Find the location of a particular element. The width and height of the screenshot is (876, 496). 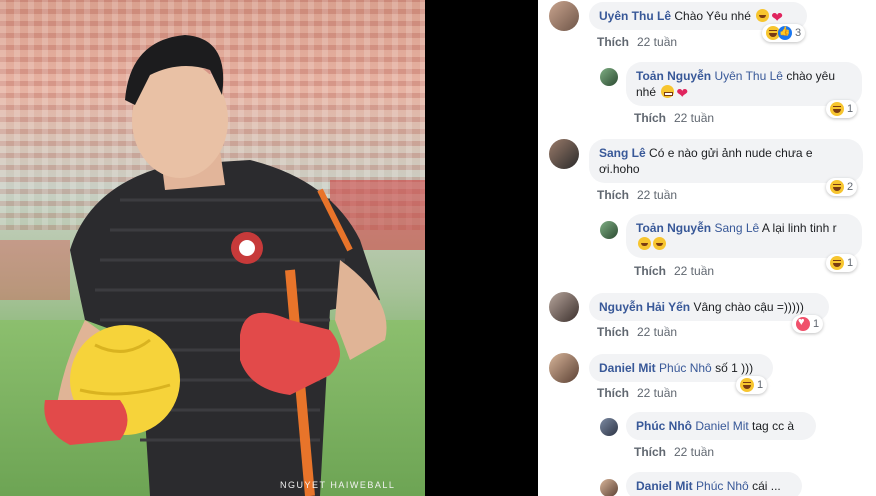

comment-text: Chào Yêu nhé is located at coordinates (712, 16).